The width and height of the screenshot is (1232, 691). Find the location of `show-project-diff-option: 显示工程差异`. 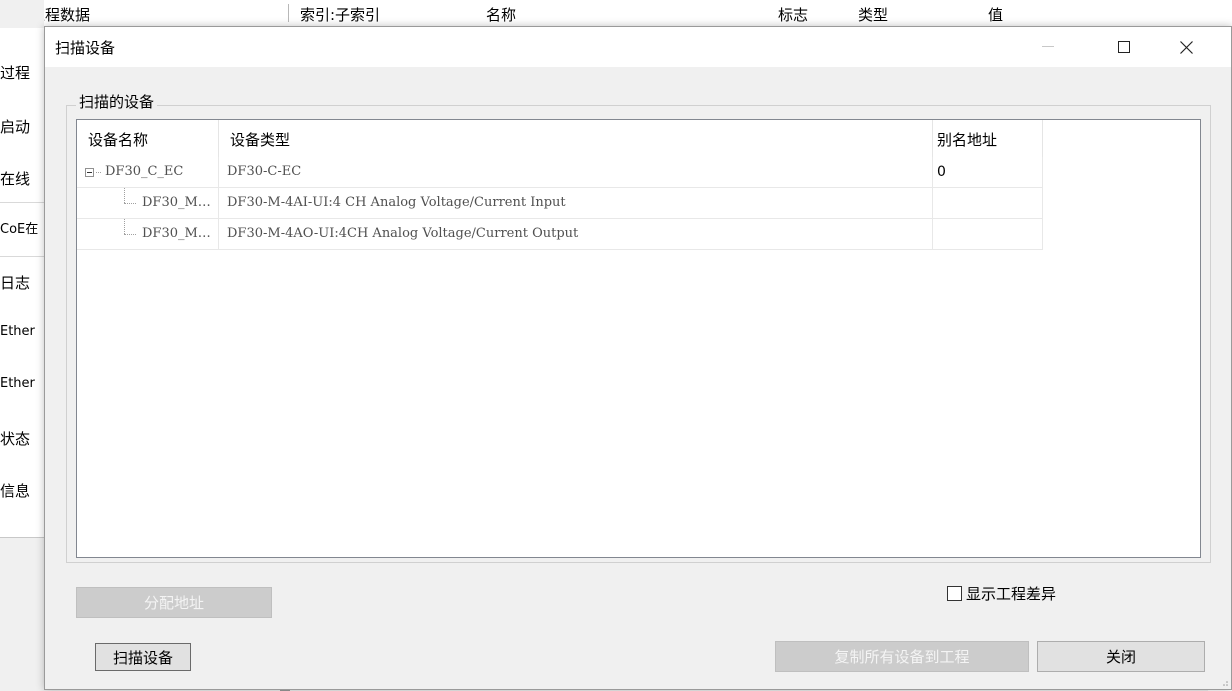

show-project-diff-option: 显示工程差异 is located at coordinates (1001, 593).